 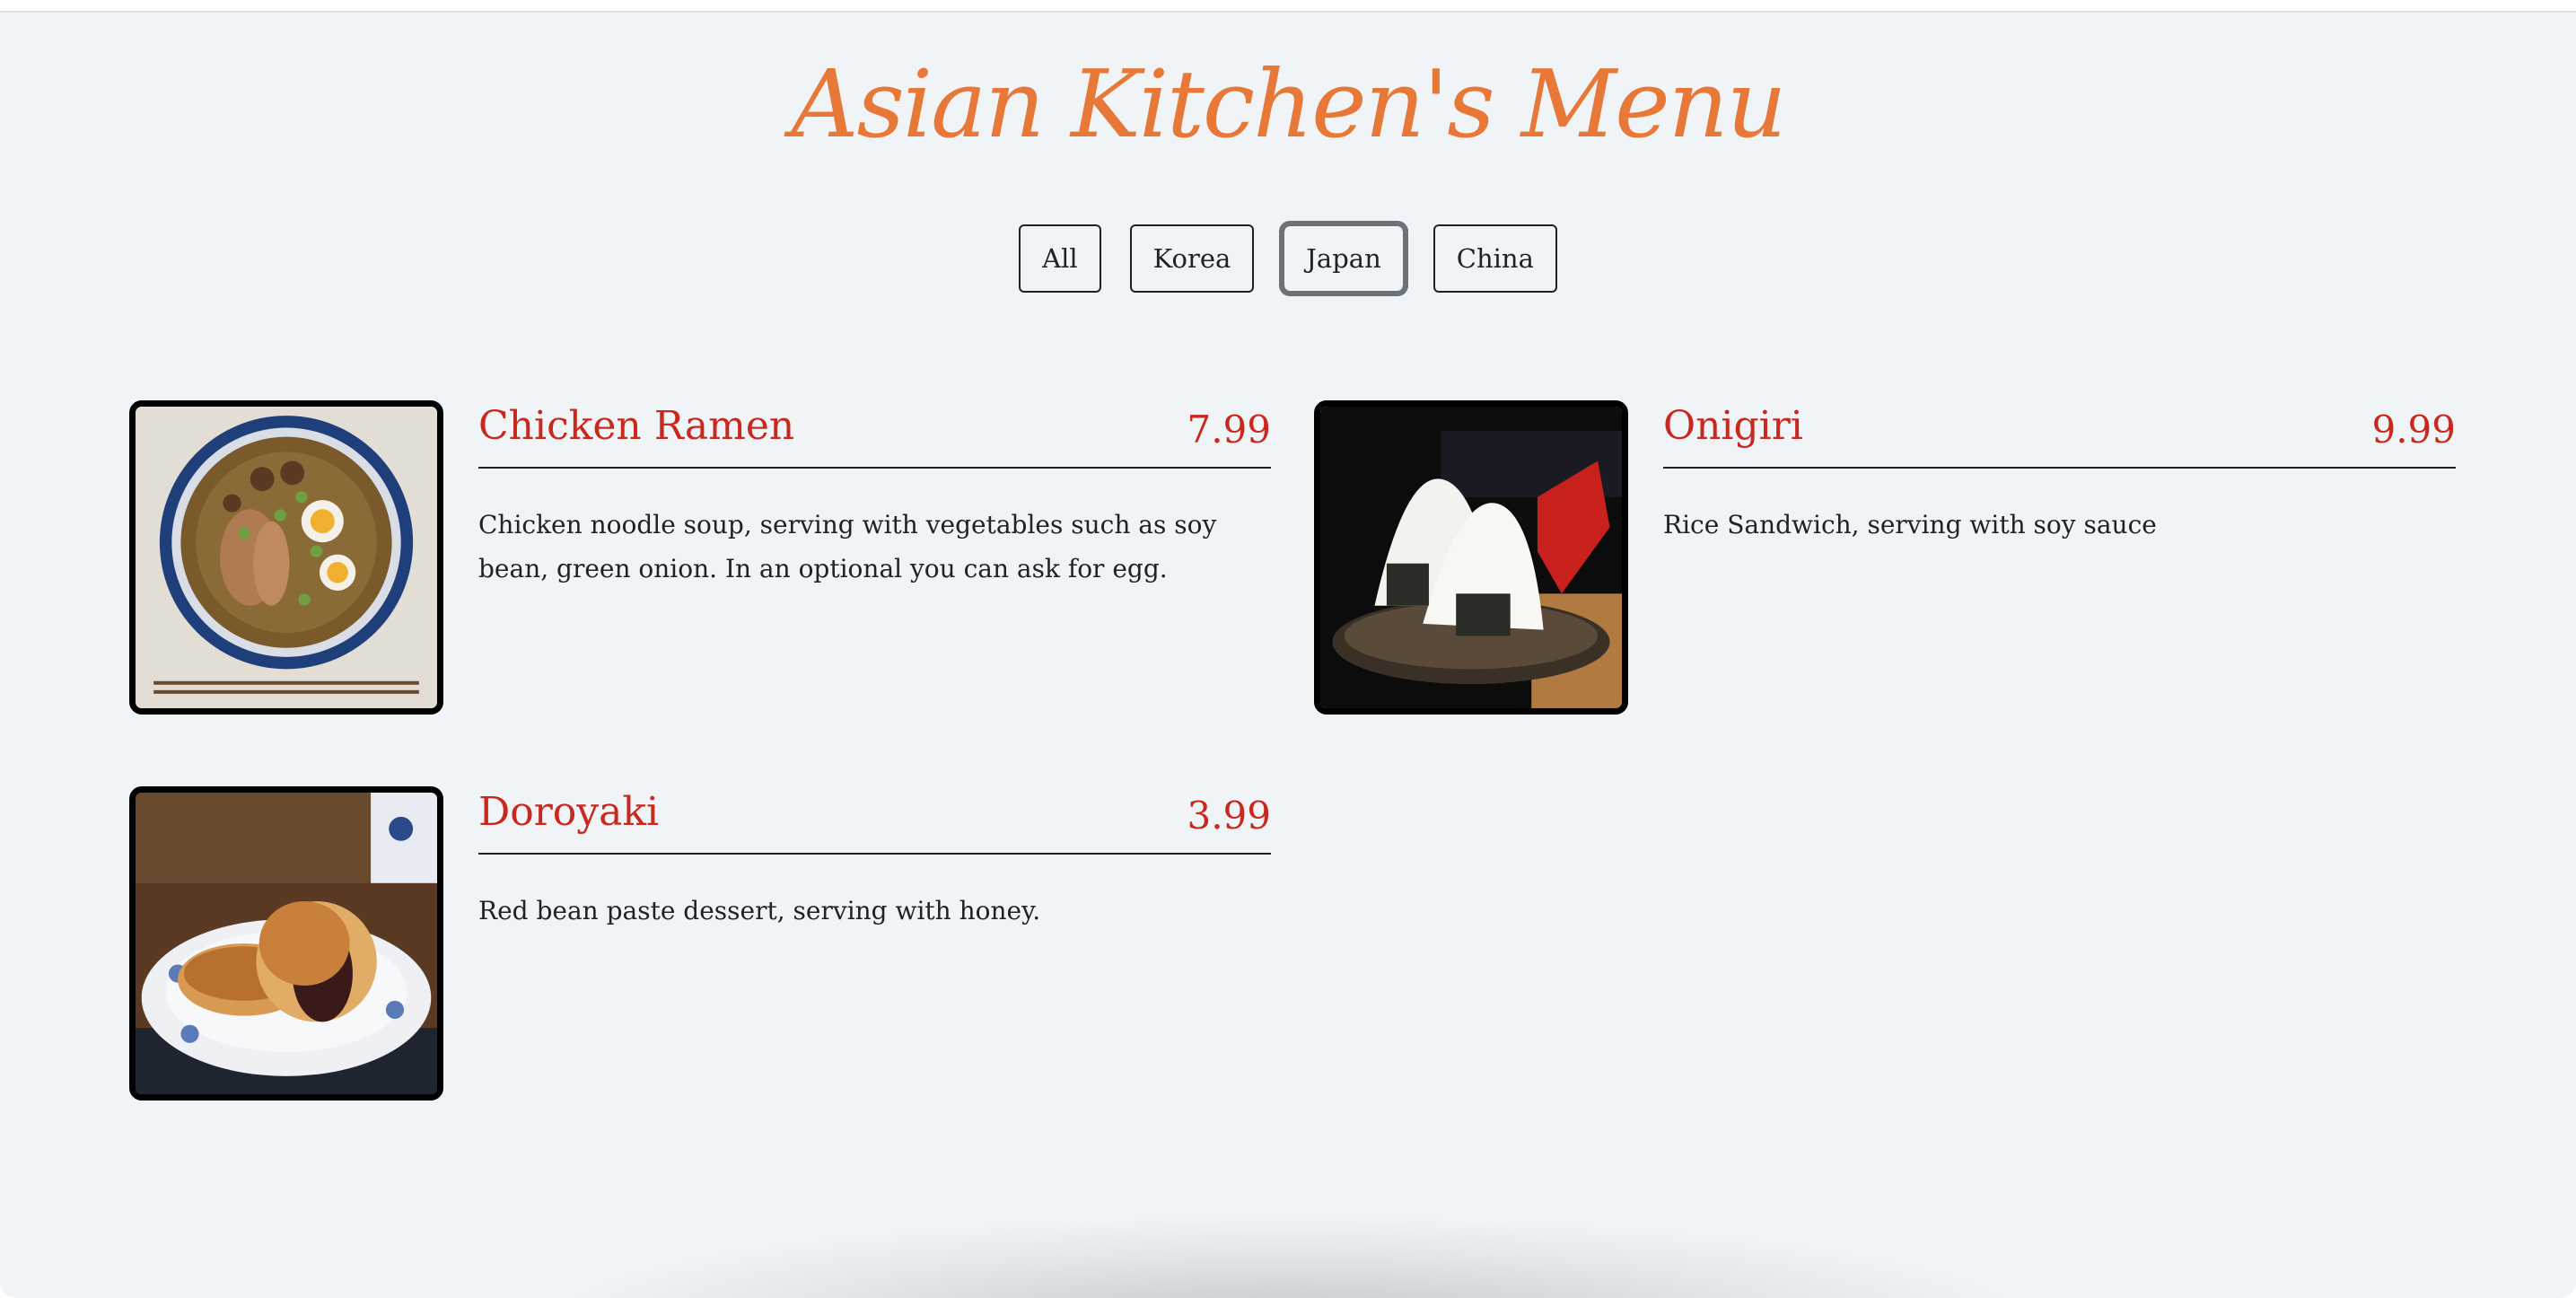 I want to click on page-title: Asian Kitchen's Menu, so click(x=1288, y=104).